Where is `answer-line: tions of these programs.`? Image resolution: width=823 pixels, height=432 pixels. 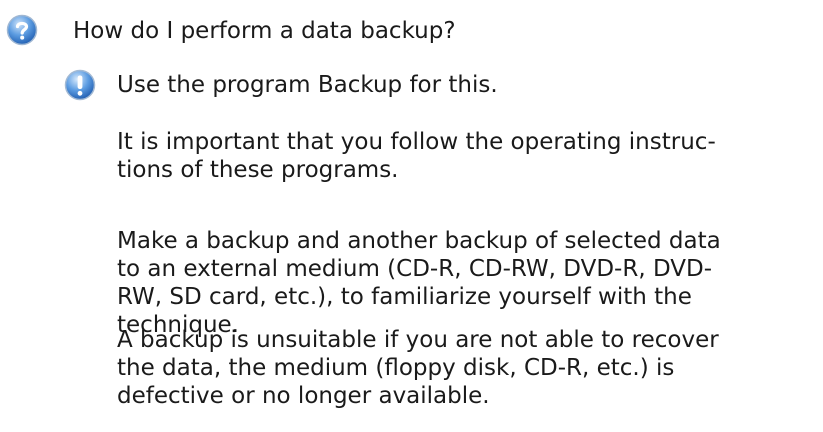
answer-line: tions of these programs. is located at coordinates (258, 170).